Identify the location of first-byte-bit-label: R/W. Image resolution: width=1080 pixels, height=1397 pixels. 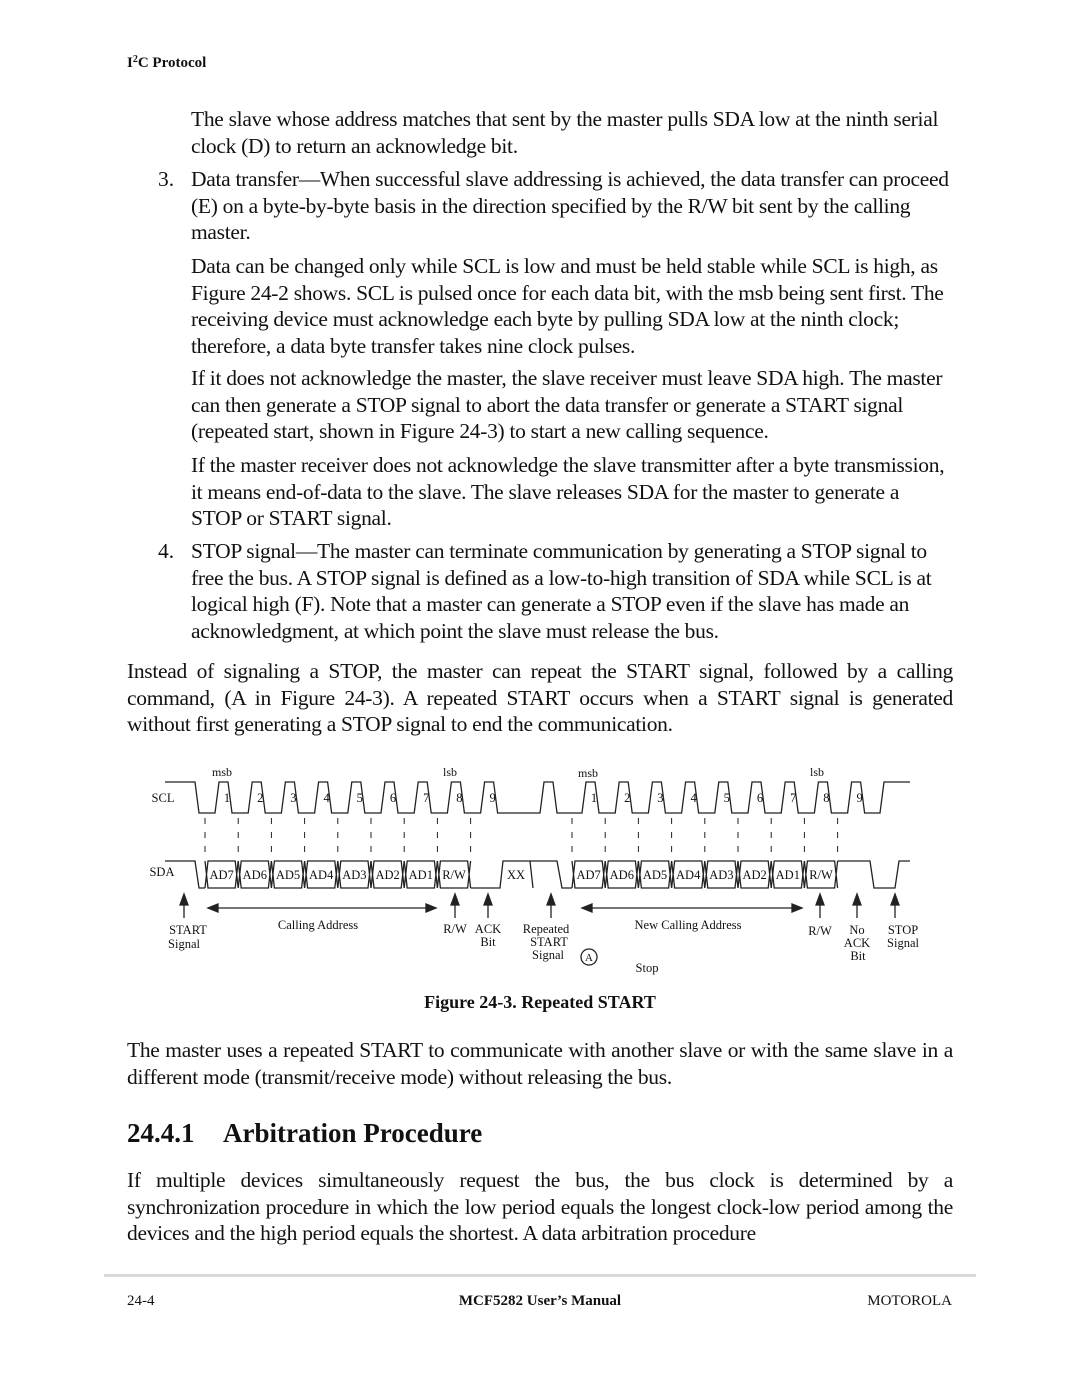
(454, 875).